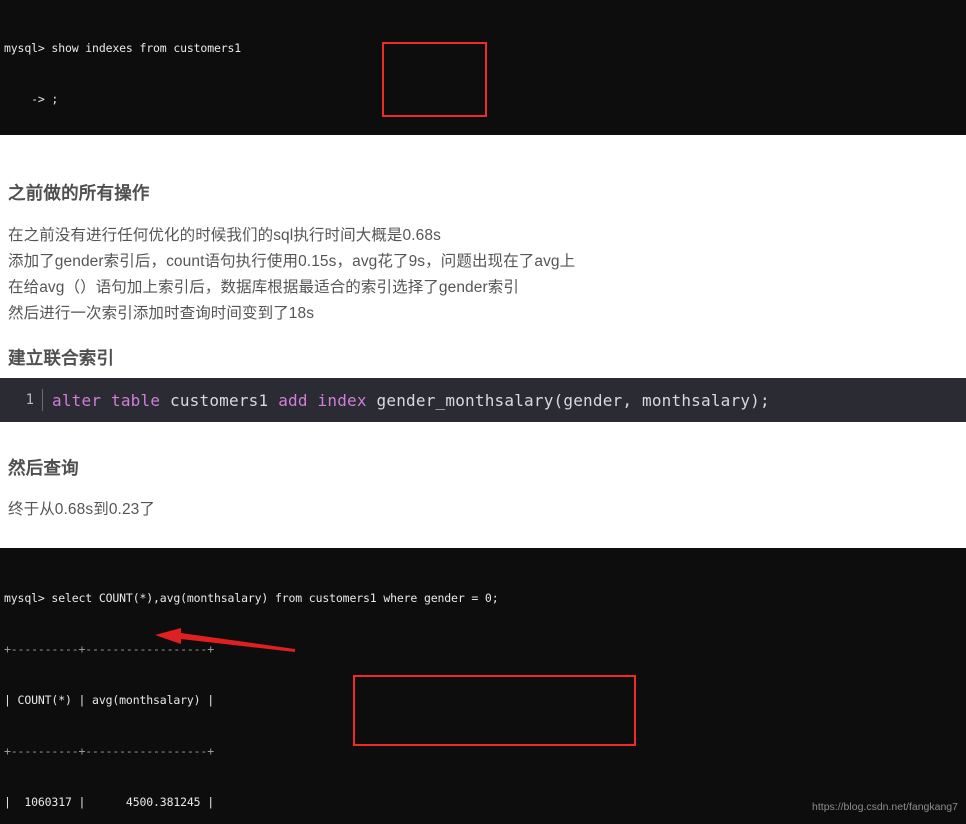 The image size is (966, 824). I want to click on annotation-redbox-explain-keys, so click(494, 710).